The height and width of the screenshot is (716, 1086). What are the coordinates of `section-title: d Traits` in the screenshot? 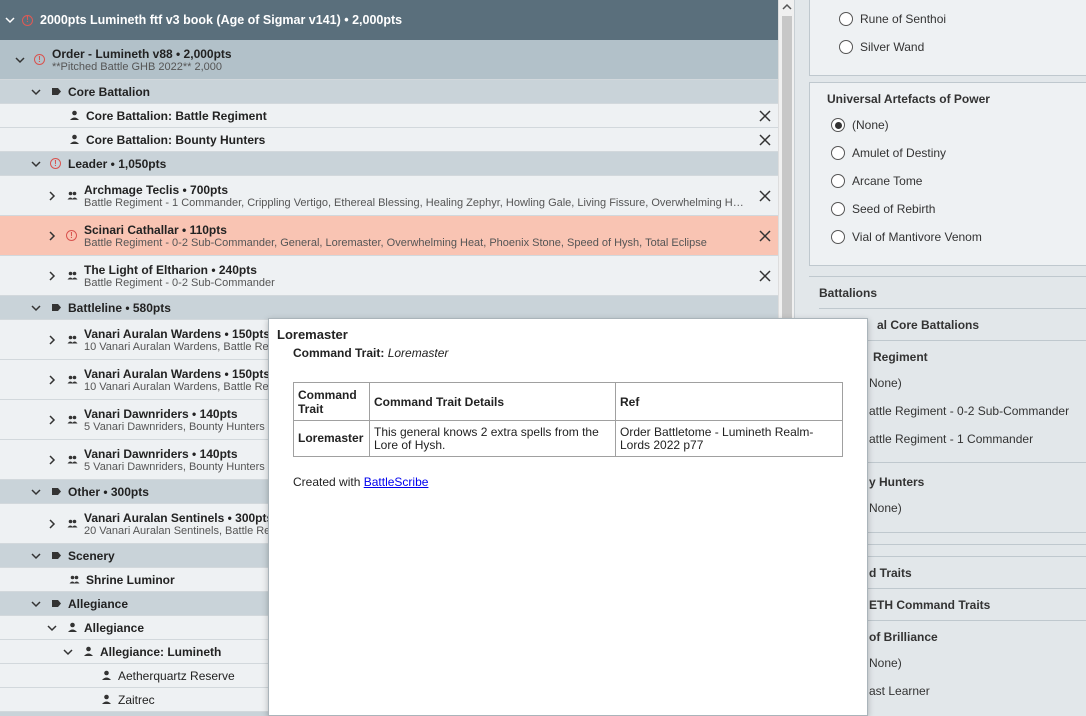 It's located at (890, 573).